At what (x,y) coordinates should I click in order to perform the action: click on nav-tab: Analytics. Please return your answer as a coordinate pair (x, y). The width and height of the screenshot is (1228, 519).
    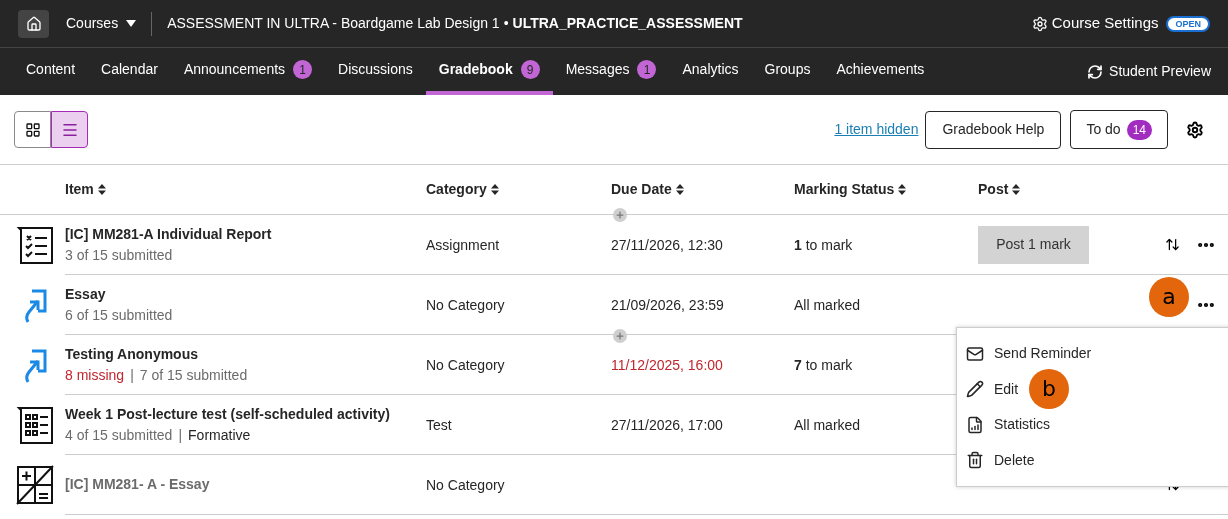
    Looking at the image, I should click on (710, 71).